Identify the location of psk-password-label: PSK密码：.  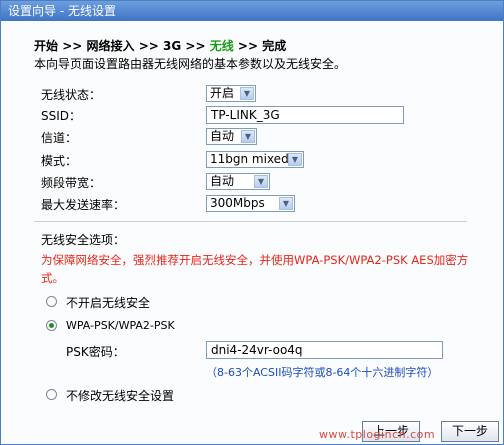
(95, 352).